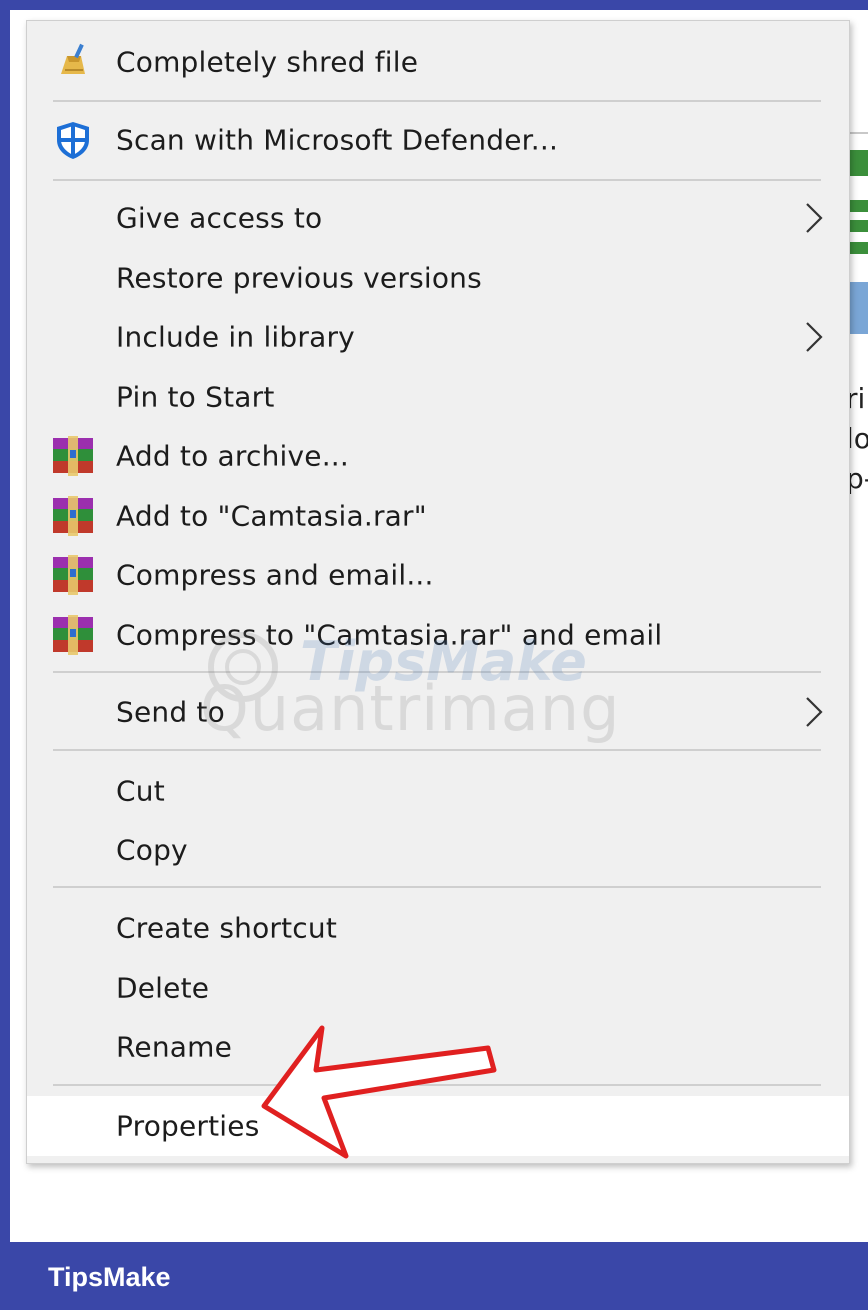 The image size is (868, 1310). I want to click on menu-item-label: Cut, so click(140, 791).